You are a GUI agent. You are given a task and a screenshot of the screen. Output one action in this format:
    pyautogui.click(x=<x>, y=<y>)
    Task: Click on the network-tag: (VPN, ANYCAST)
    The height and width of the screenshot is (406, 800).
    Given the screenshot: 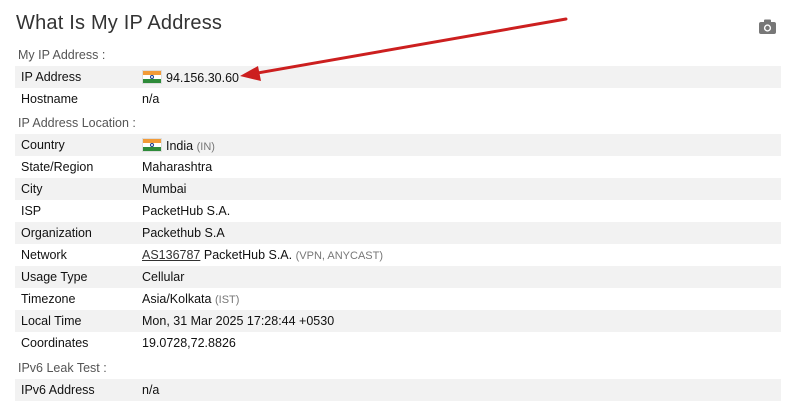 What is the action you would take?
    pyautogui.click(x=339, y=256)
    